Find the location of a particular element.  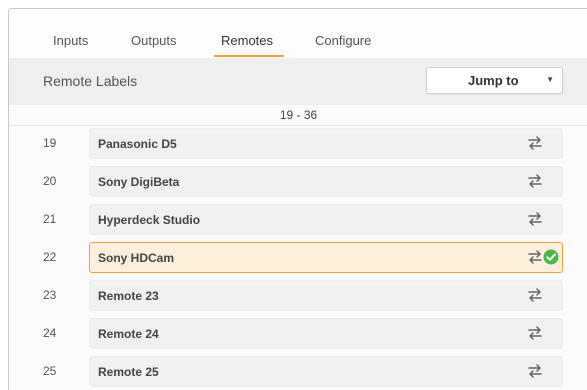

remote-row: 20 Sony DigiBeta is located at coordinates (298, 183).